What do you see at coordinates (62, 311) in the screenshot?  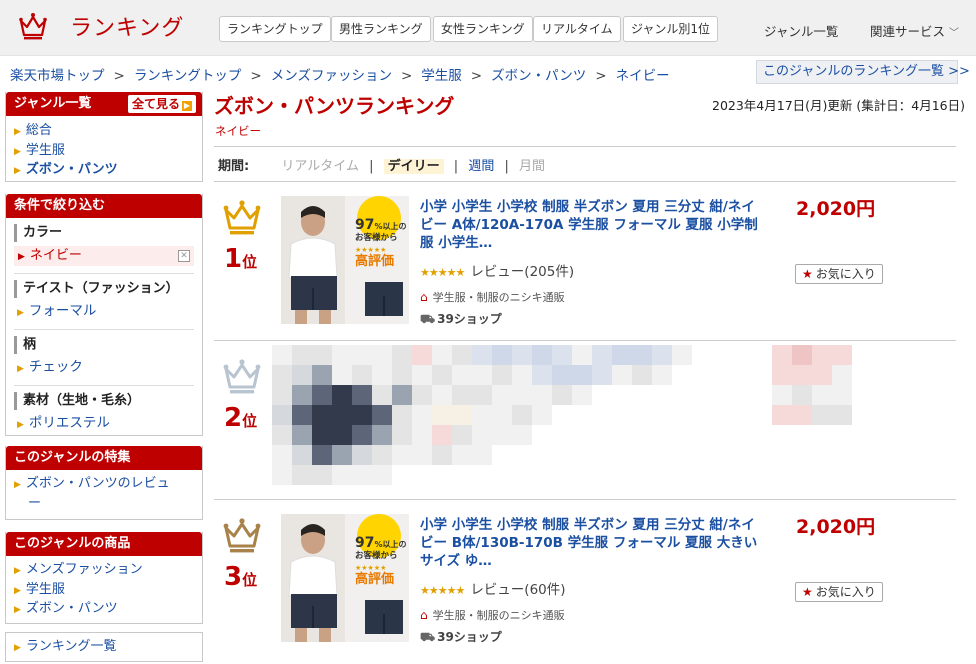 I see `filter-item-label: フォーマル` at bounding box center [62, 311].